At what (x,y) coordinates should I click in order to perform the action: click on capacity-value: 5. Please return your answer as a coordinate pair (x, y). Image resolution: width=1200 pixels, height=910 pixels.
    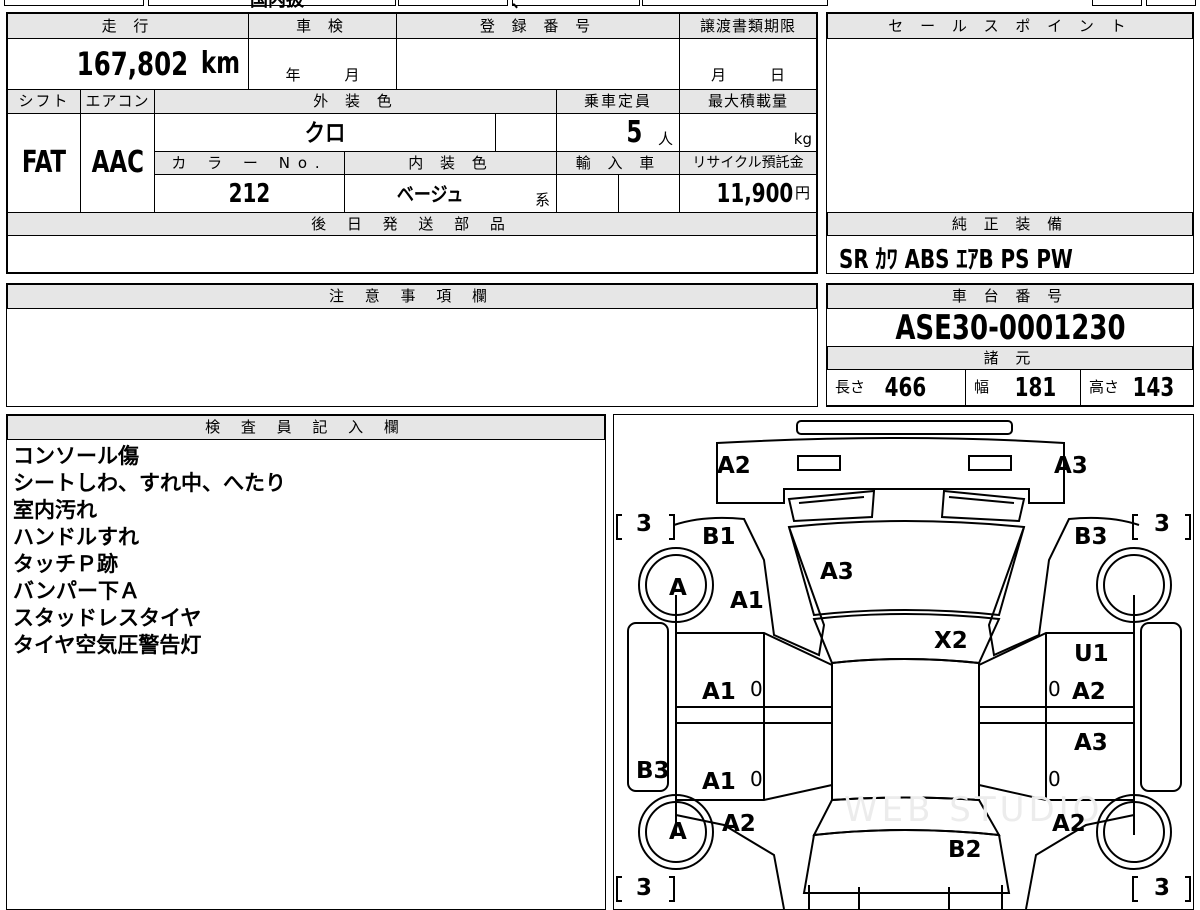
    Looking at the image, I should click on (634, 132).